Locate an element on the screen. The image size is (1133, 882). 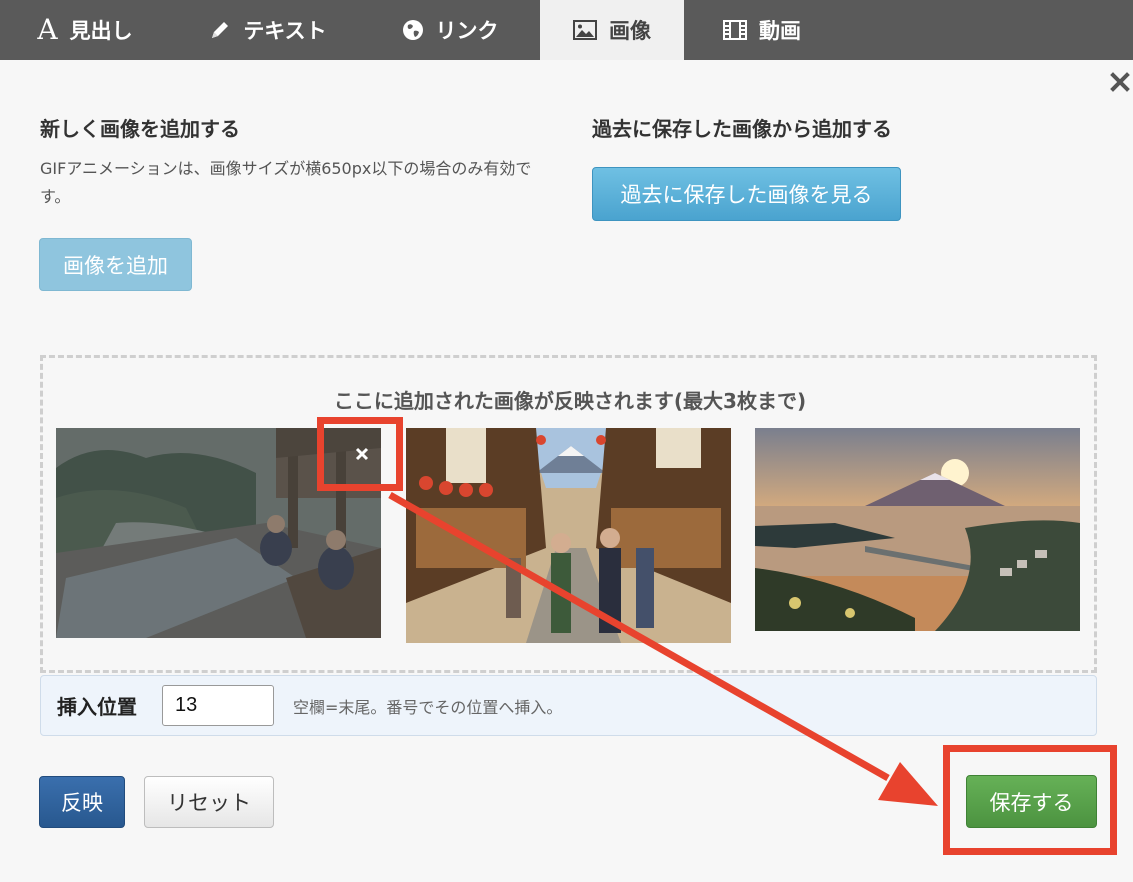
tab-video: 動画 is located at coordinates (762, 30).